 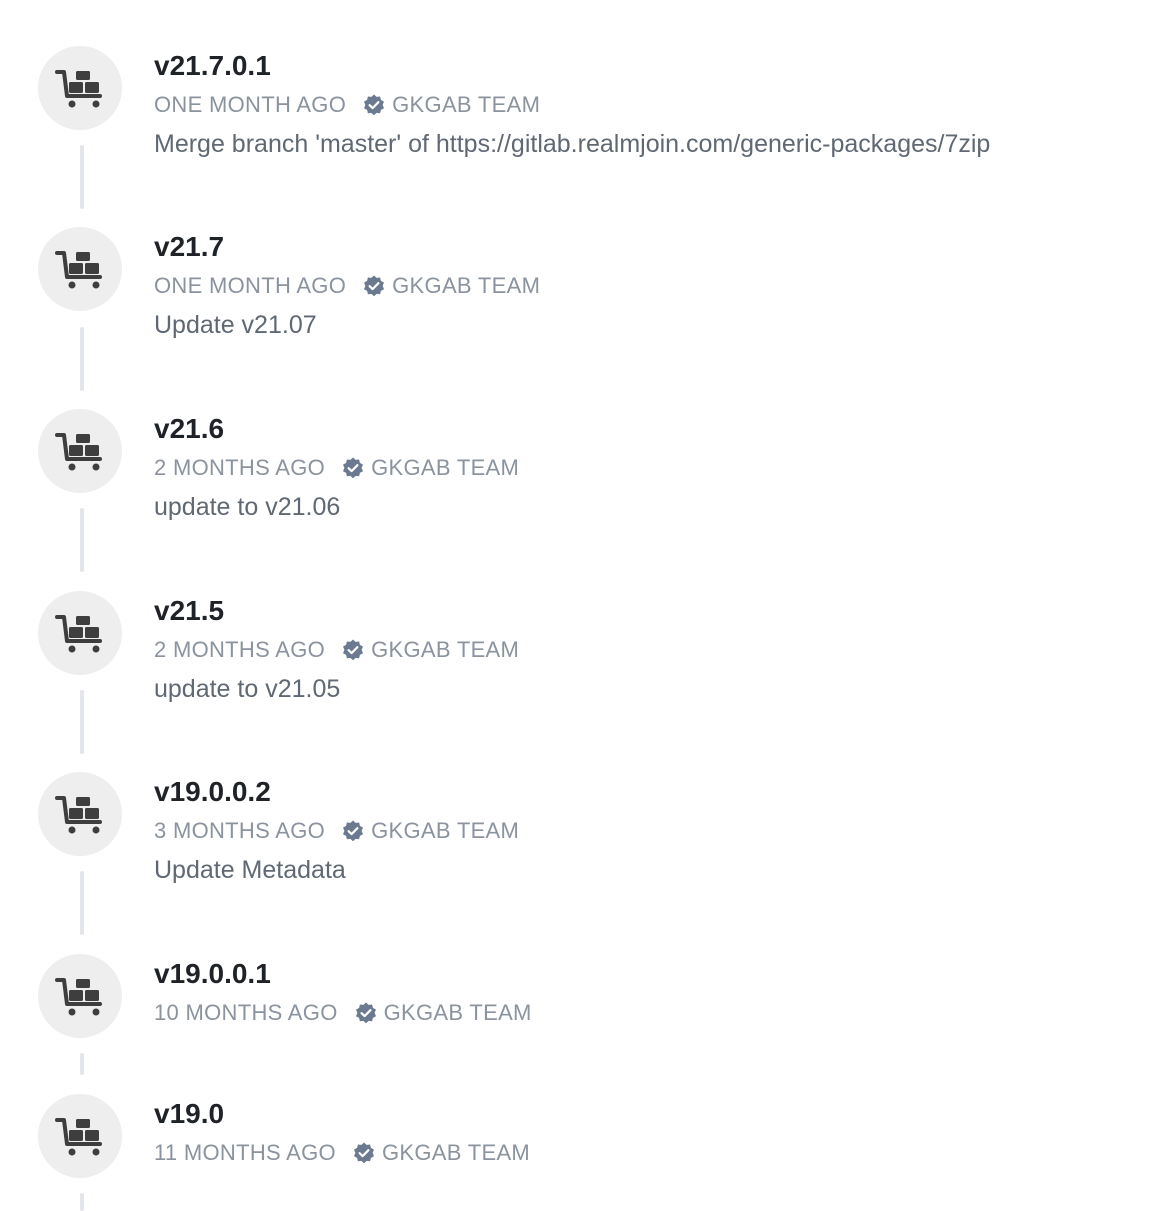 What do you see at coordinates (654, 974) in the screenshot?
I see `release-version: v19.0.0.1` at bounding box center [654, 974].